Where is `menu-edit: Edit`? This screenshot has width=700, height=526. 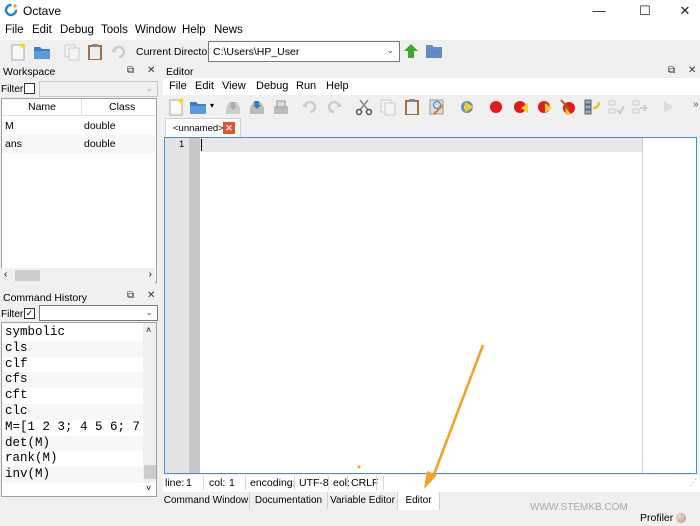
menu-edit: Edit is located at coordinates (42, 30).